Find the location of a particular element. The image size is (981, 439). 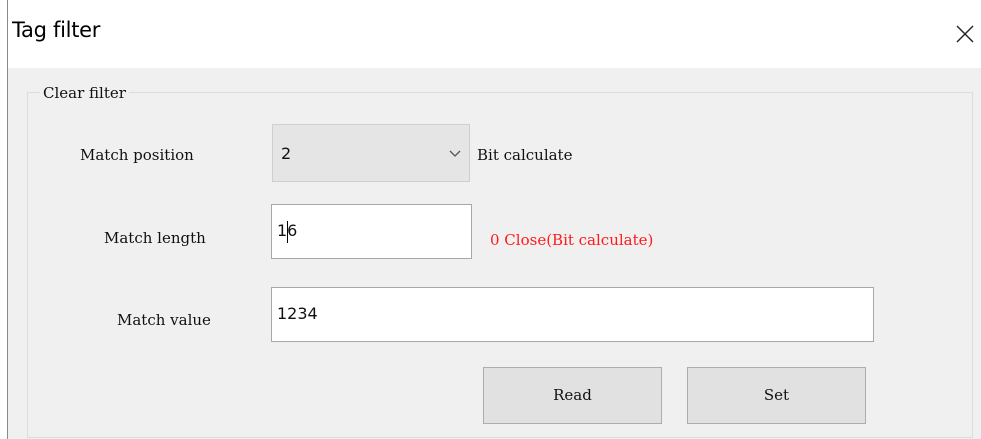

close-icon is located at coordinates (965, 34).